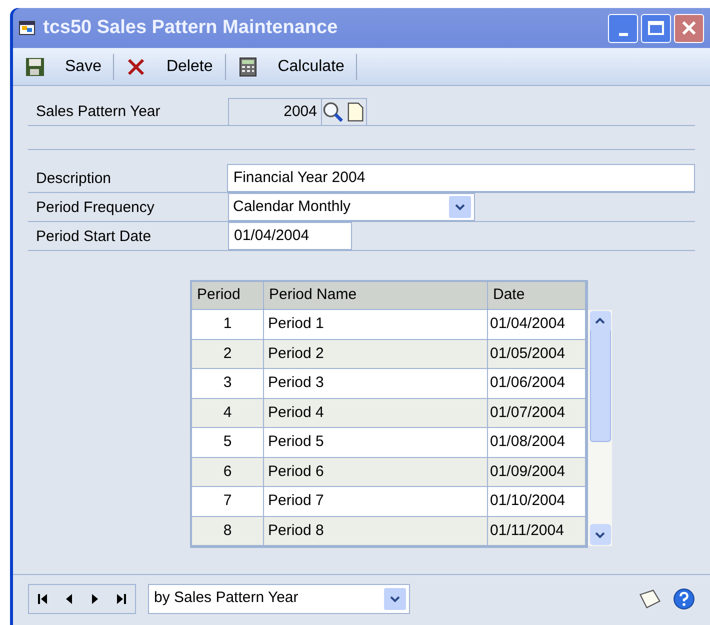 The image size is (710, 625). What do you see at coordinates (537, 383) in the screenshot?
I see `table-cell: 01/06/2004` at bounding box center [537, 383].